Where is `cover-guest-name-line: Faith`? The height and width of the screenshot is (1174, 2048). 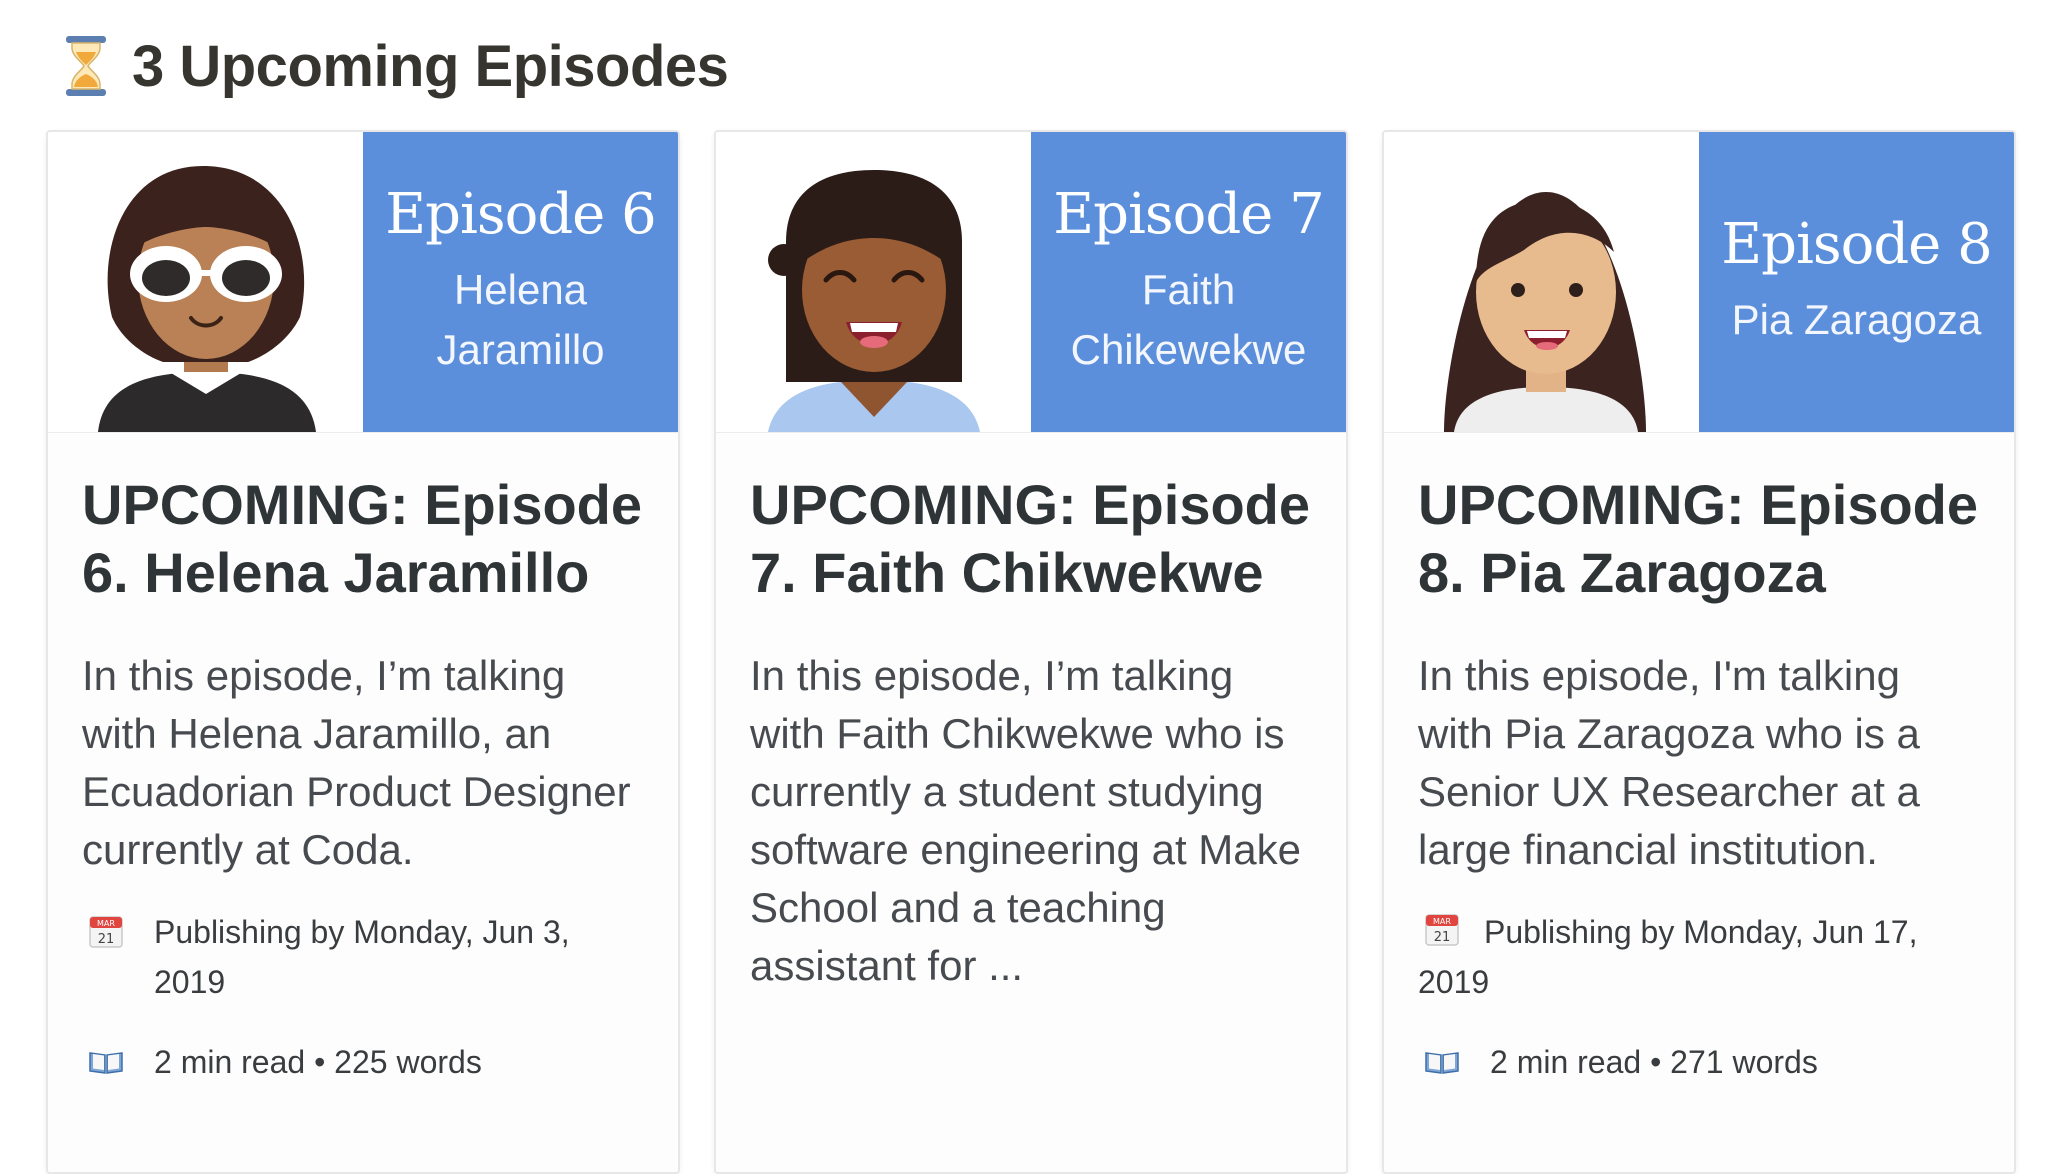 cover-guest-name-line: Faith is located at coordinates (1188, 289).